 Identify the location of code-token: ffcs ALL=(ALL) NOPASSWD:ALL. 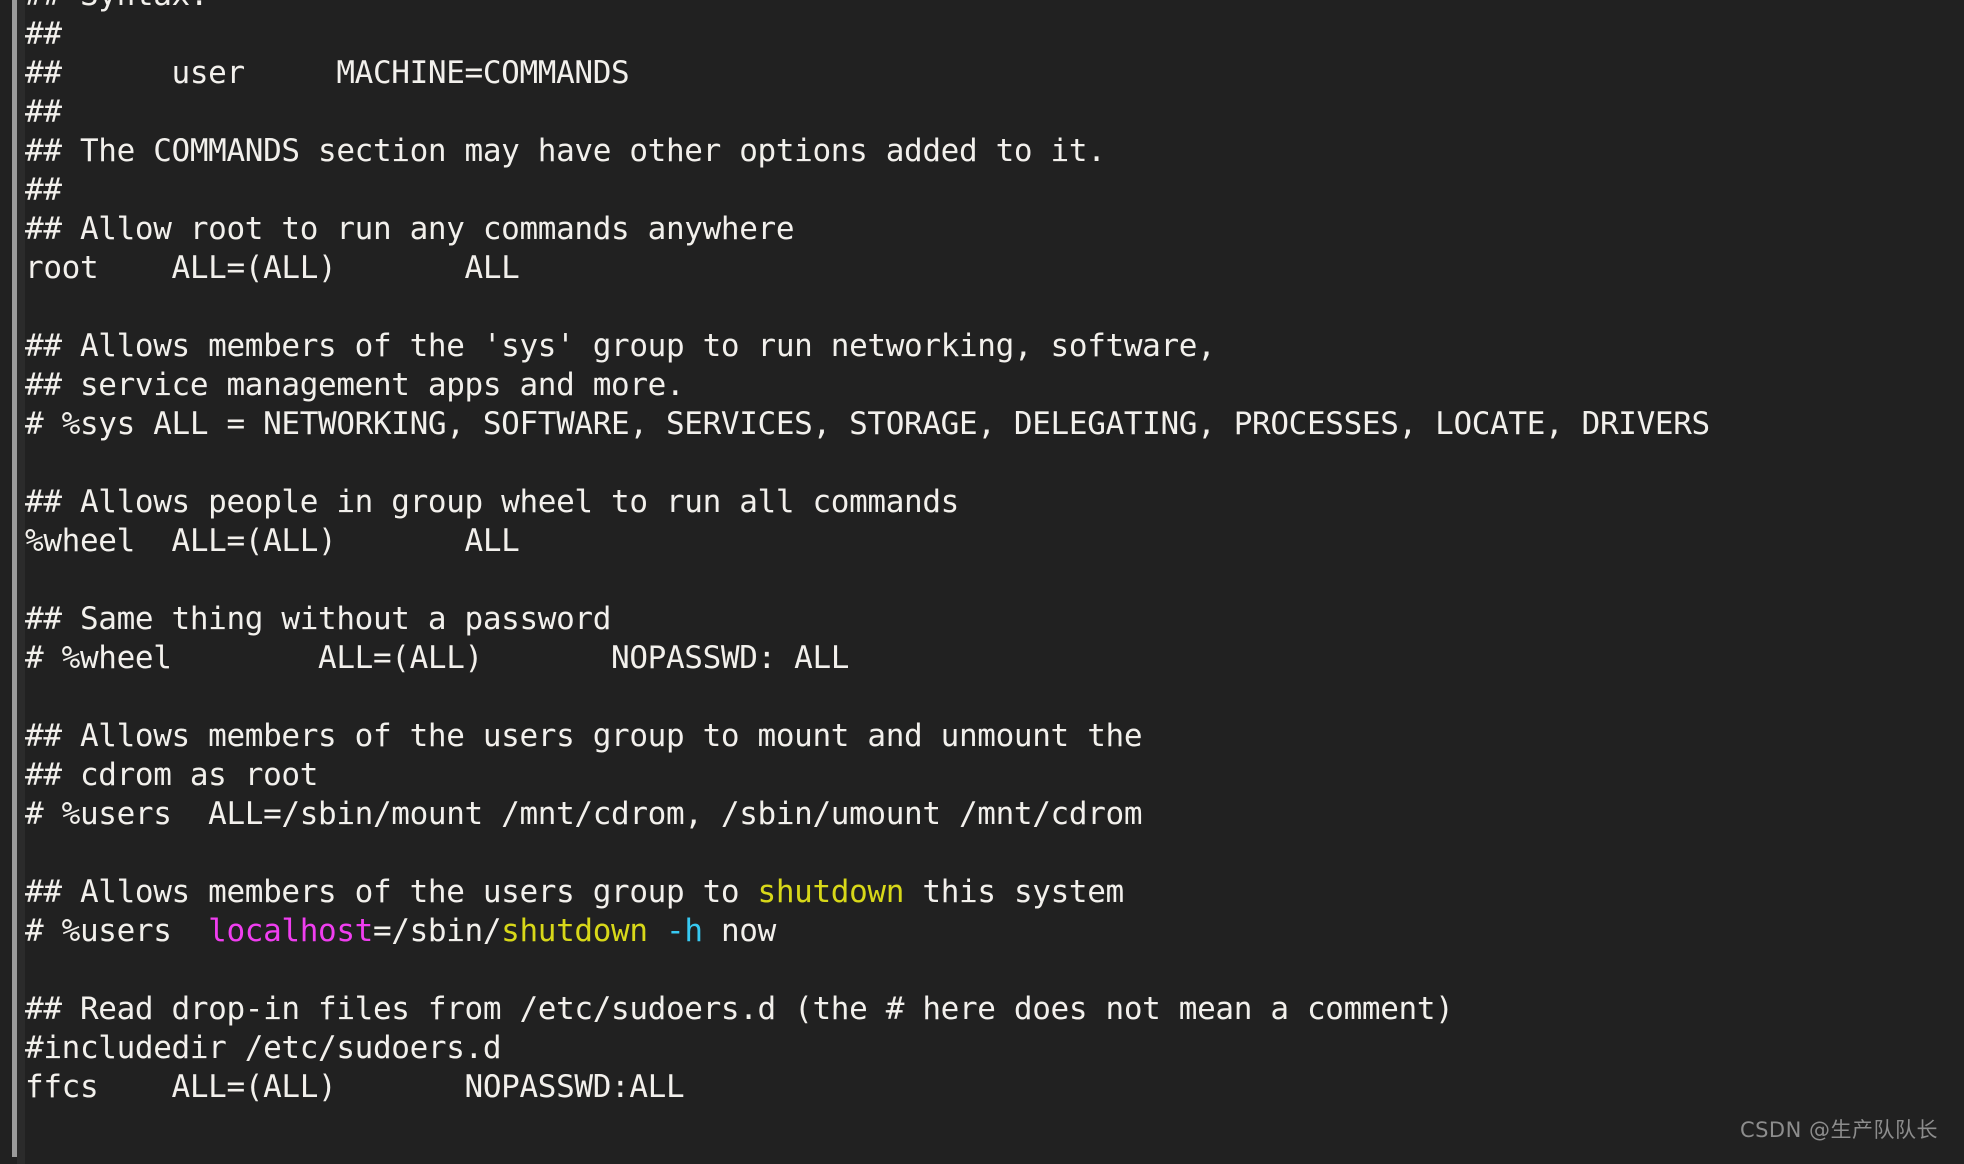
(355, 1087).